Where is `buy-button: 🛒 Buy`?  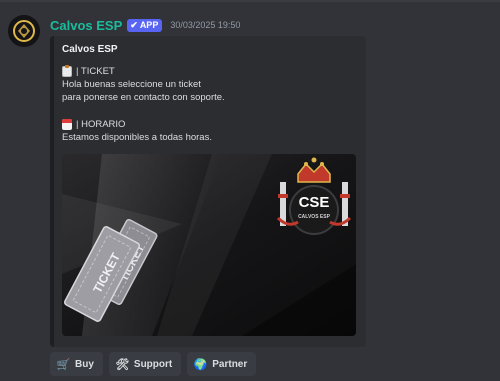
buy-button: 🛒 Buy is located at coordinates (76, 364).